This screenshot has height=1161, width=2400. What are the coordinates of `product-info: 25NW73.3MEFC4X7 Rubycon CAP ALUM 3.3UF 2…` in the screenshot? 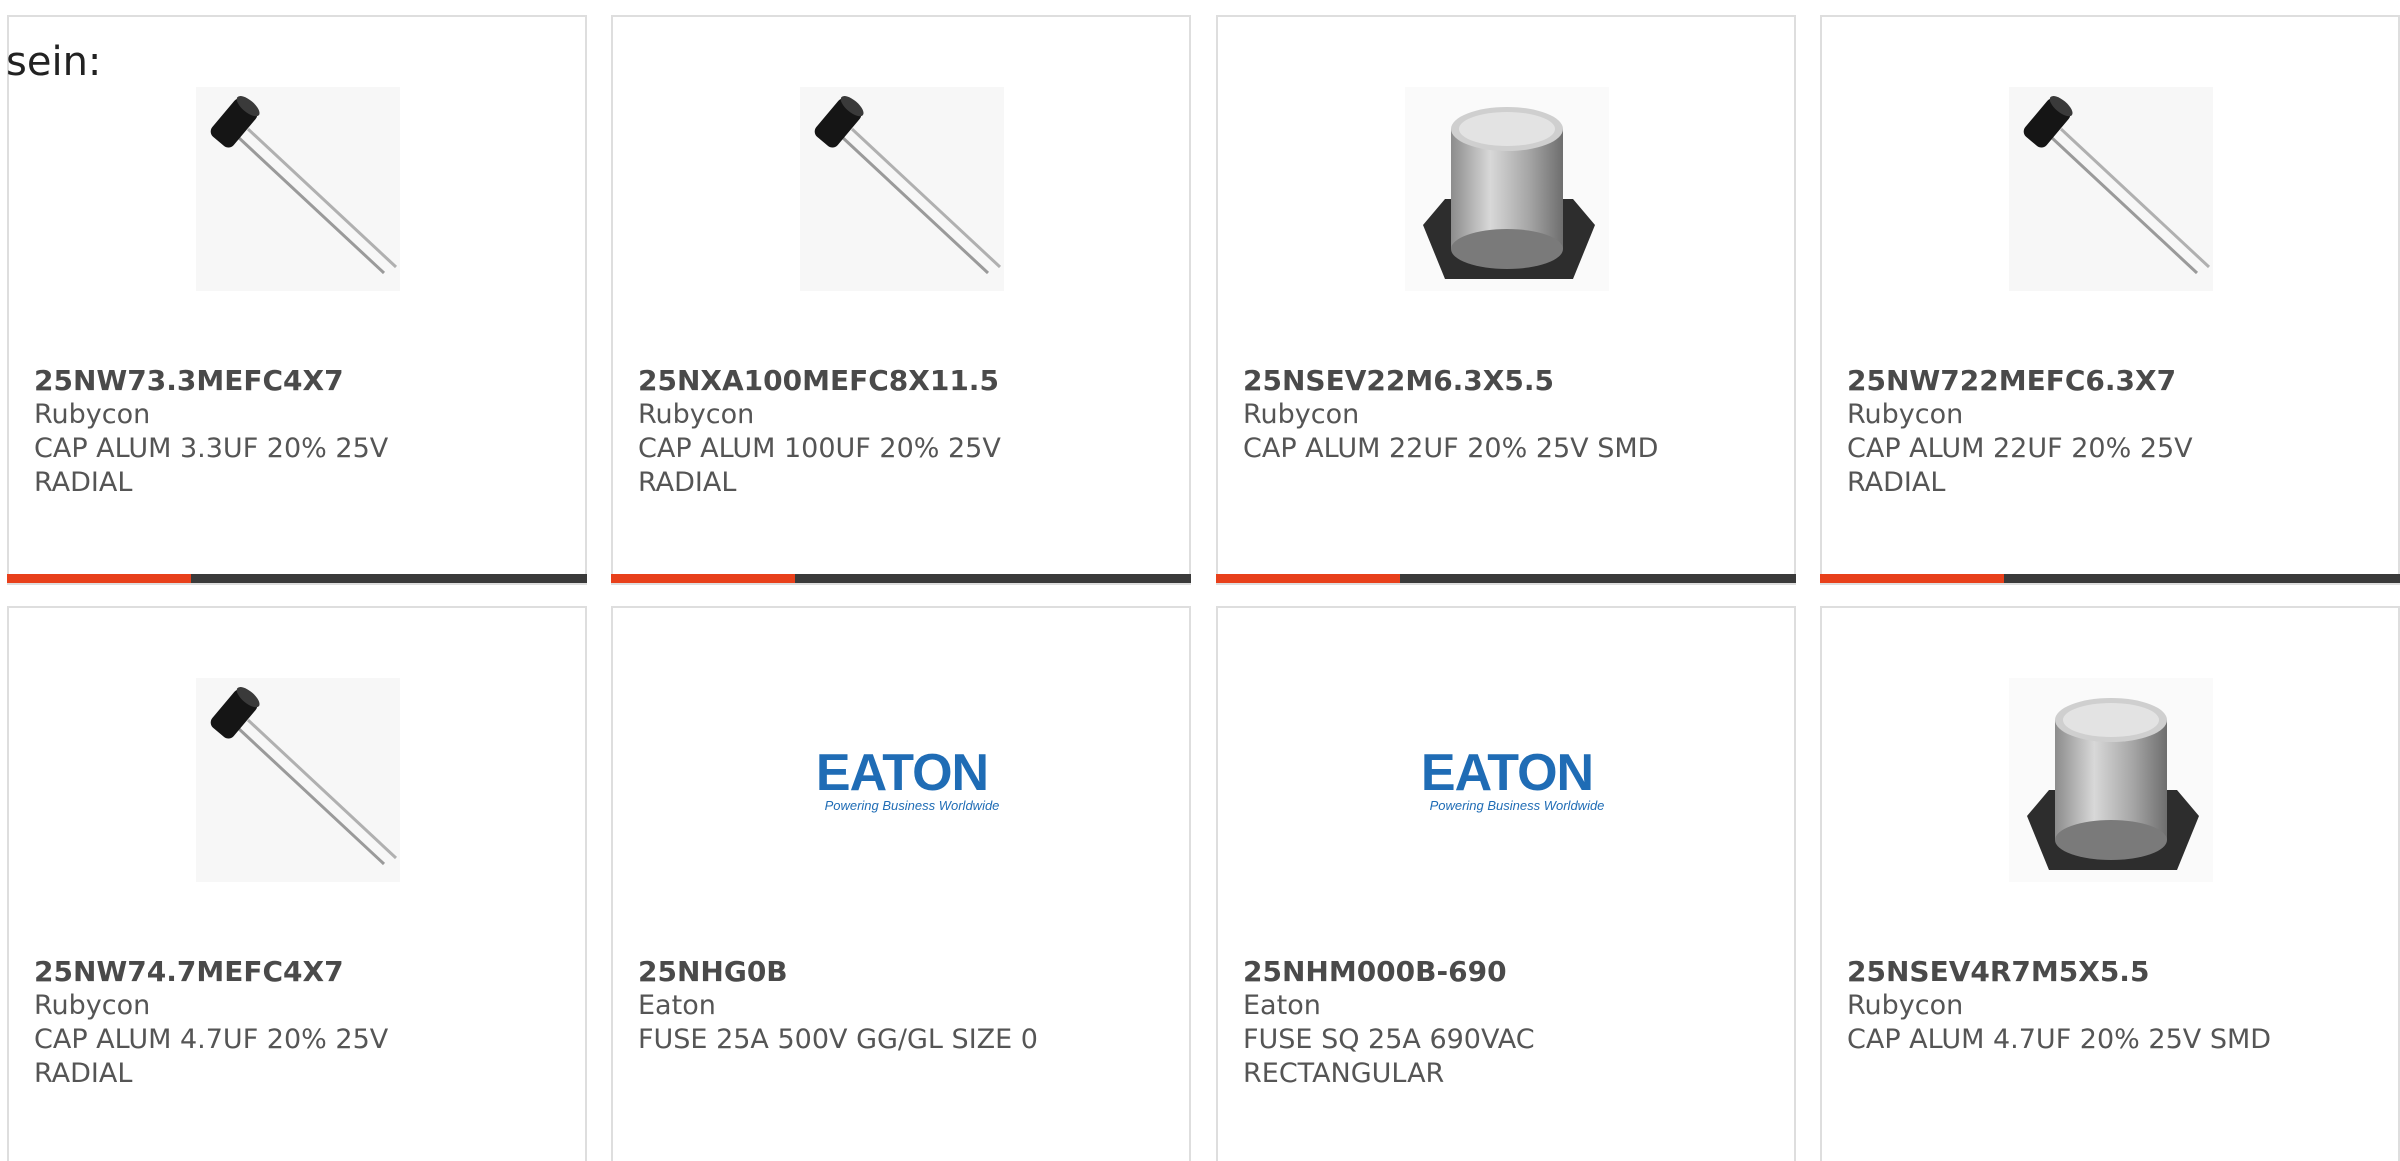 It's located at (299, 432).